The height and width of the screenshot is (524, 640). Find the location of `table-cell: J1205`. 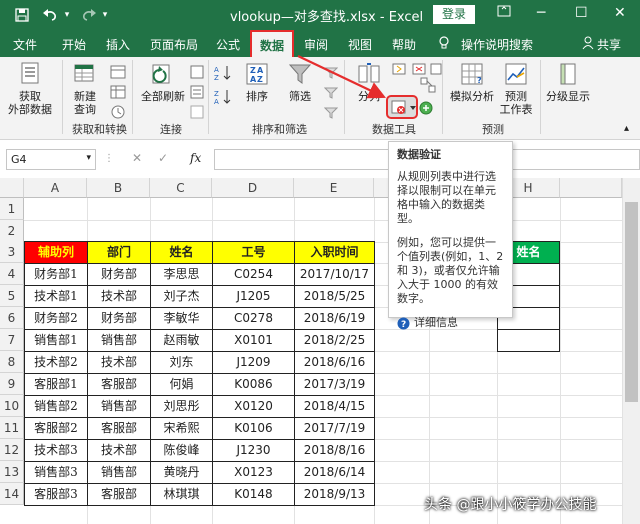

table-cell: J1205 is located at coordinates (253, 296).